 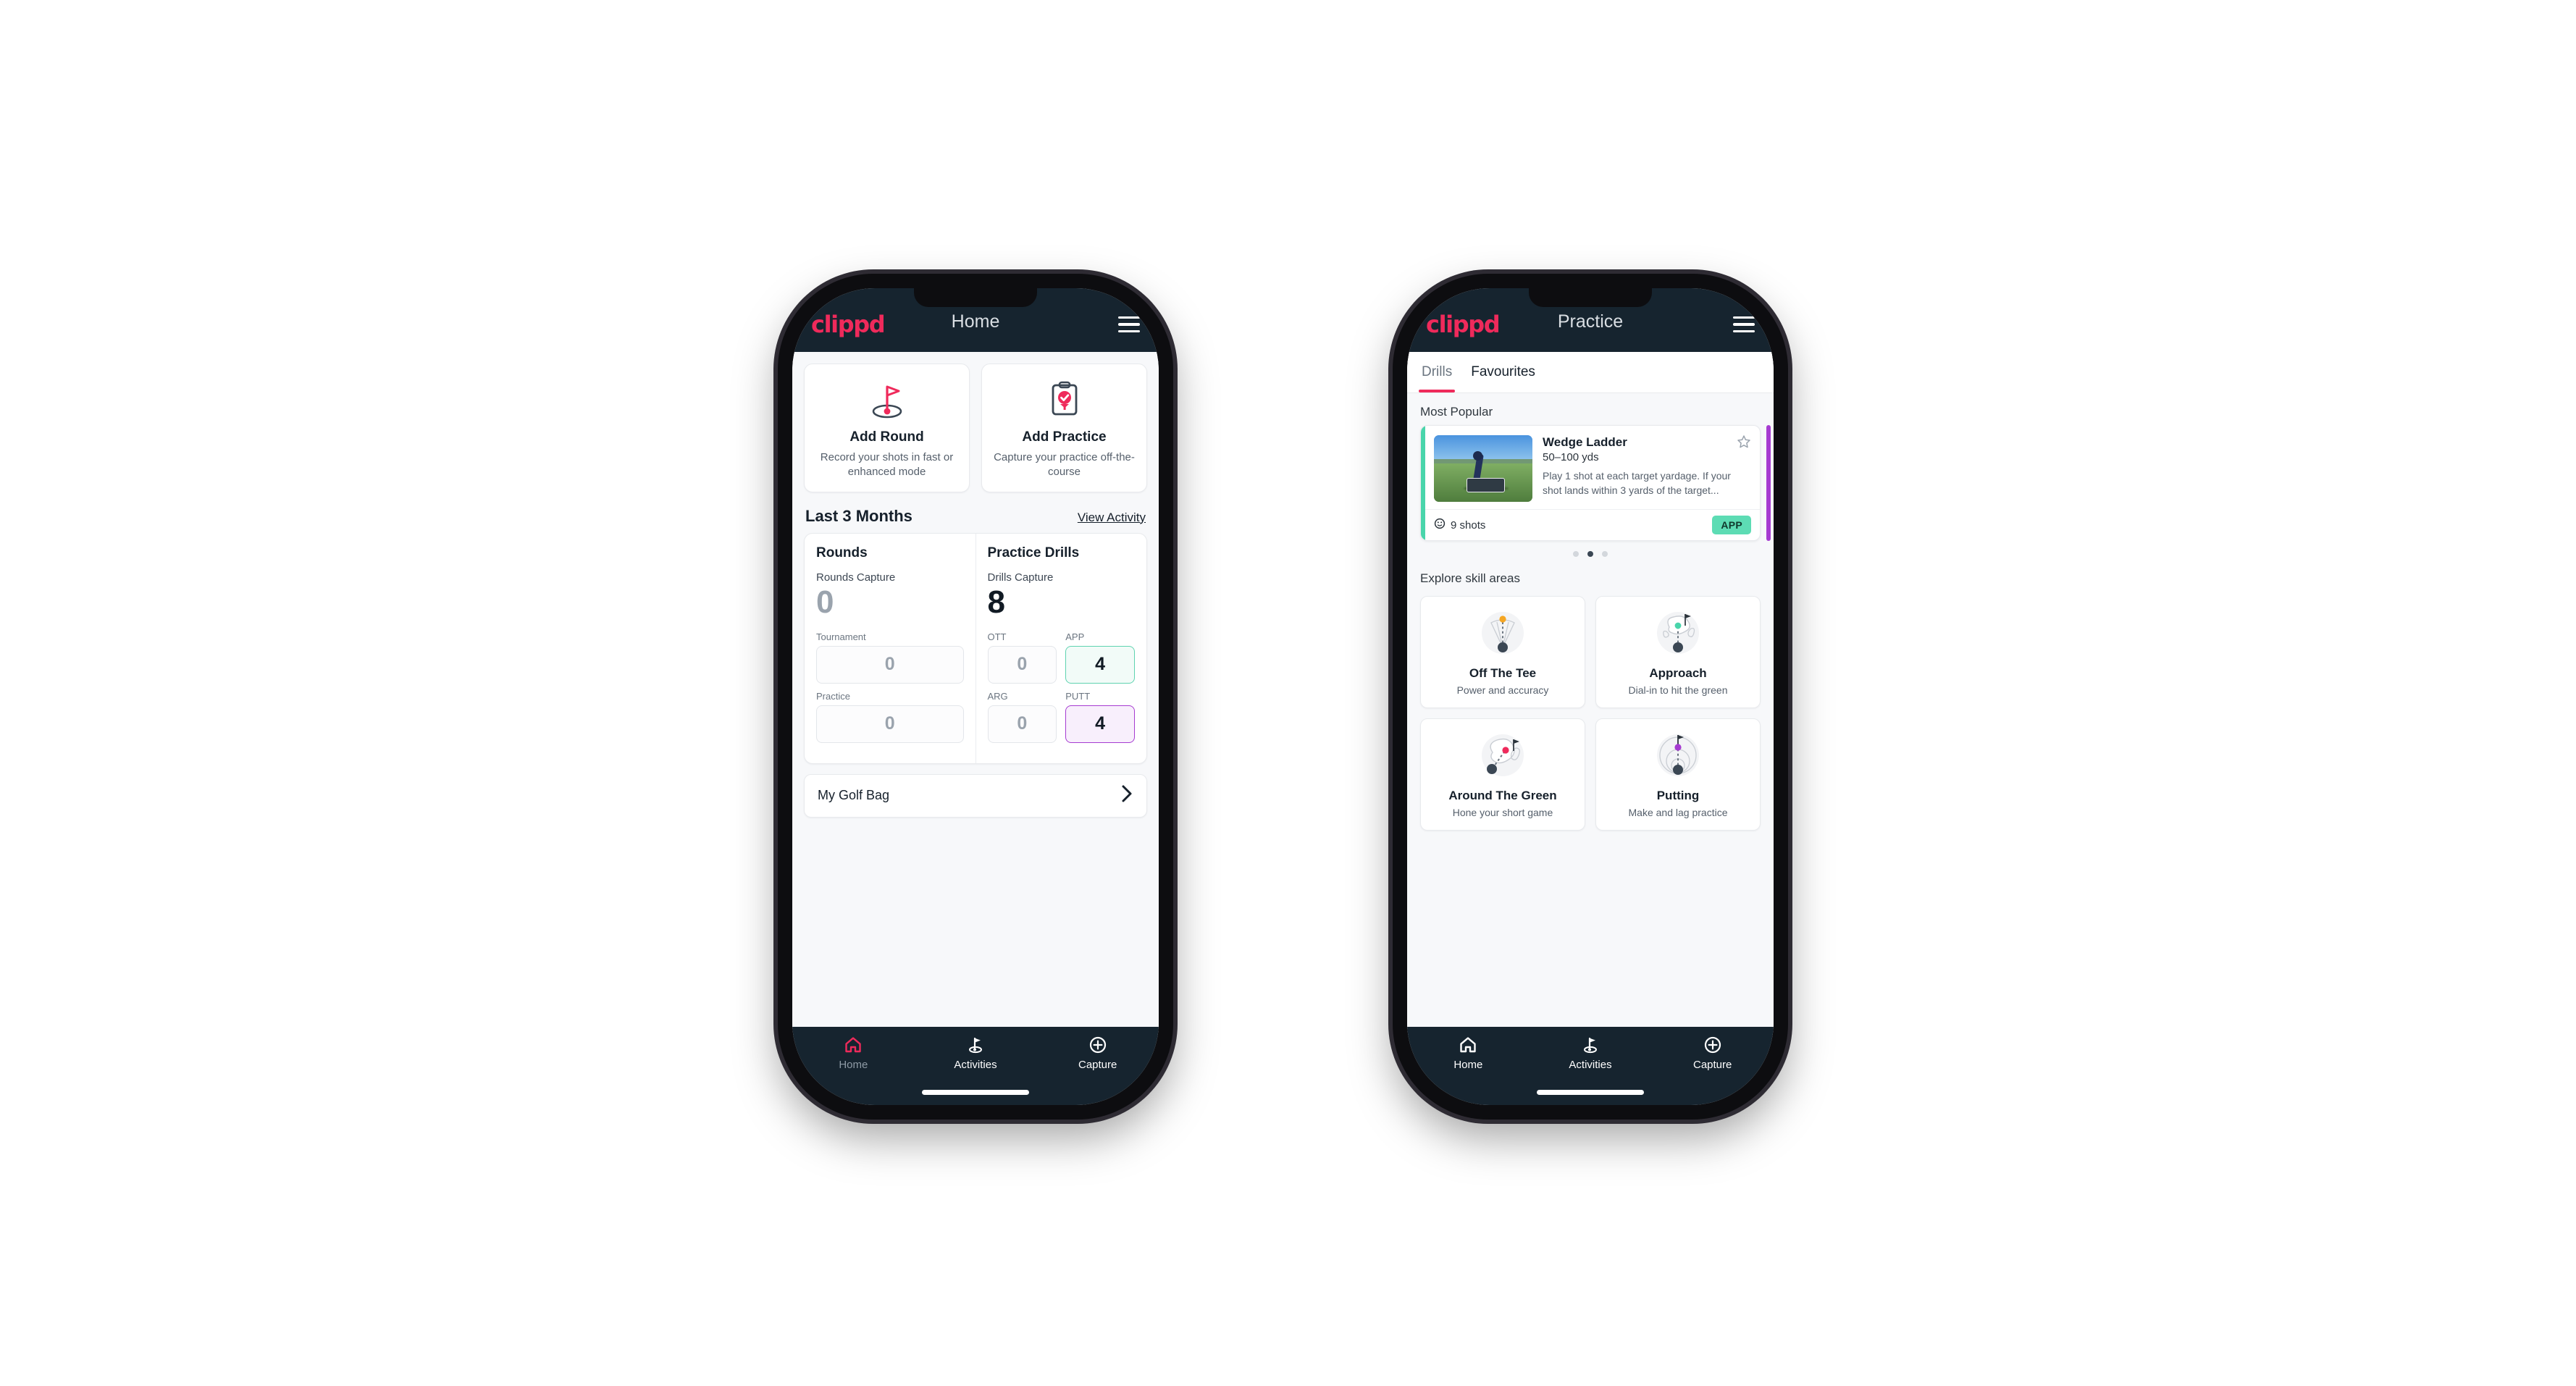 I want to click on drill-title: Wedge Ladder, so click(x=1585, y=442).